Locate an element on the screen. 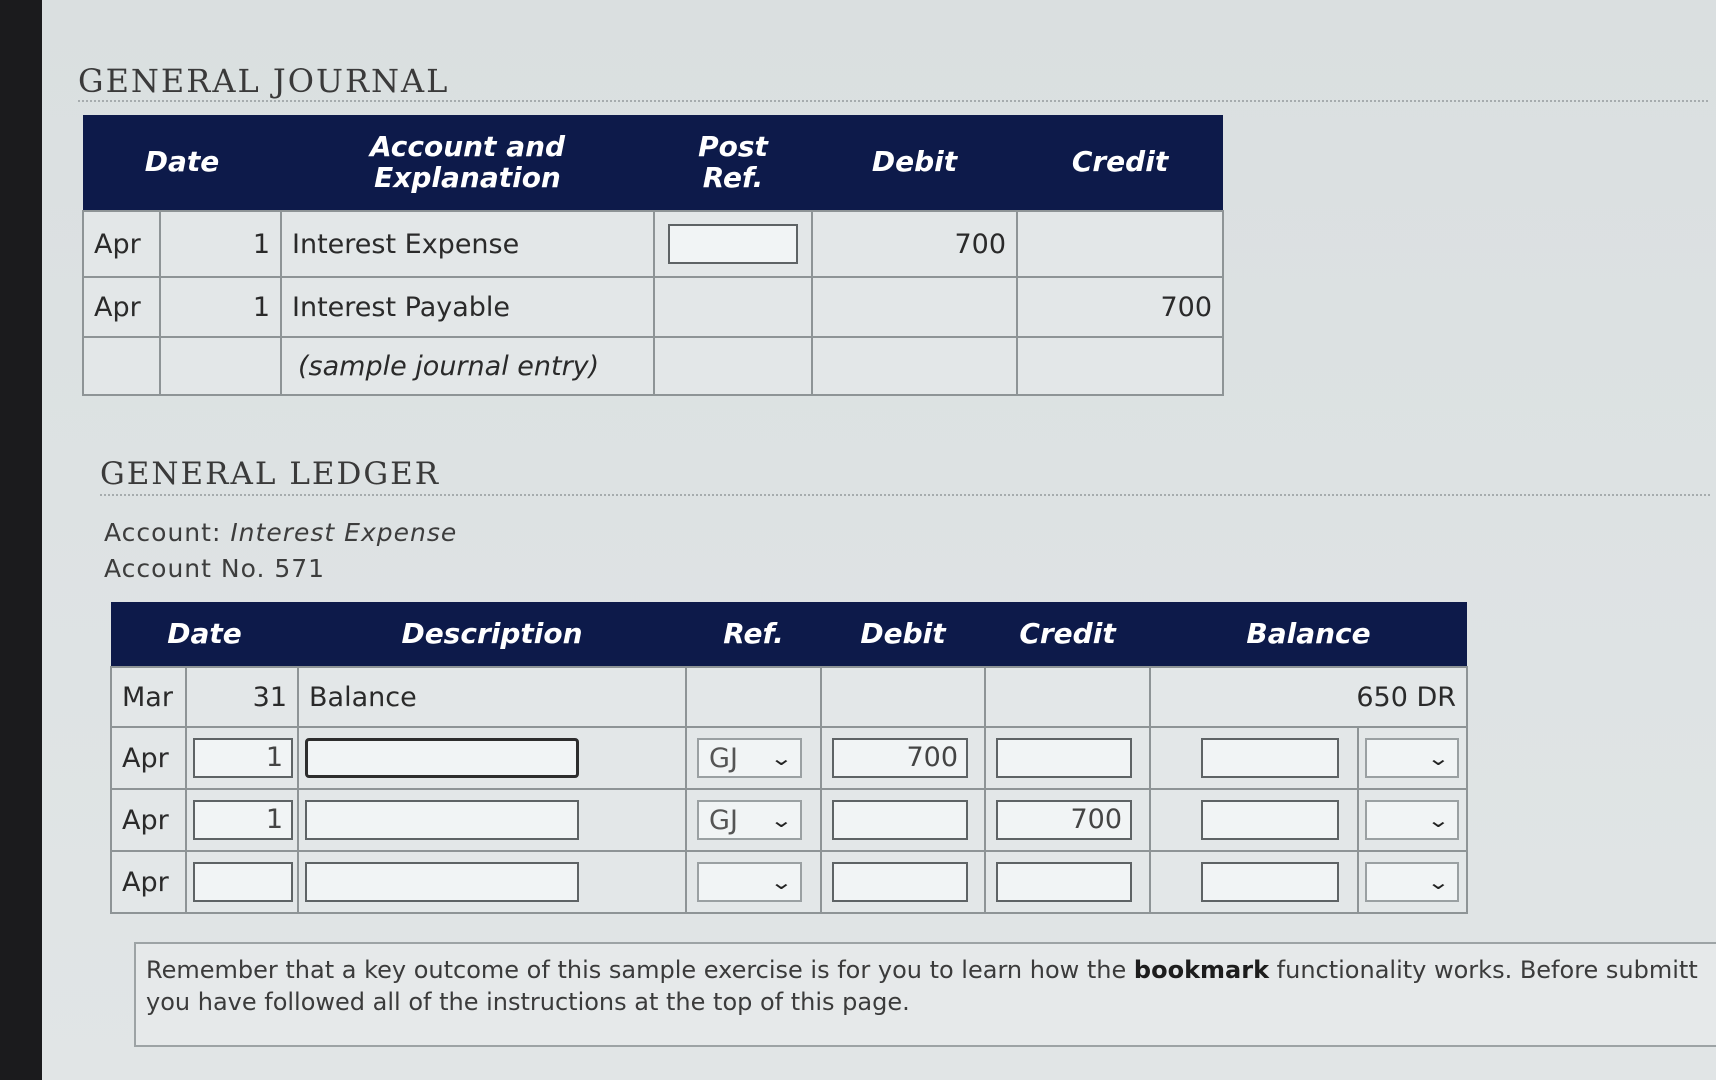  ledger-header-description: Description is located at coordinates (492, 634).